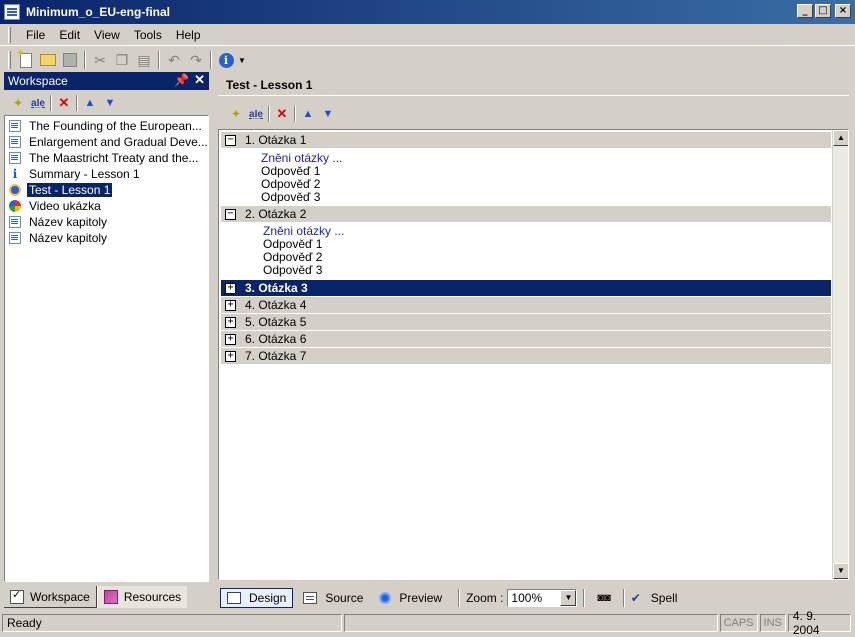 This screenshot has height=637, width=855. What do you see at coordinates (526, 356) in the screenshot?
I see `question-header: + 7. Otázka 7` at bounding box center [526, 356].